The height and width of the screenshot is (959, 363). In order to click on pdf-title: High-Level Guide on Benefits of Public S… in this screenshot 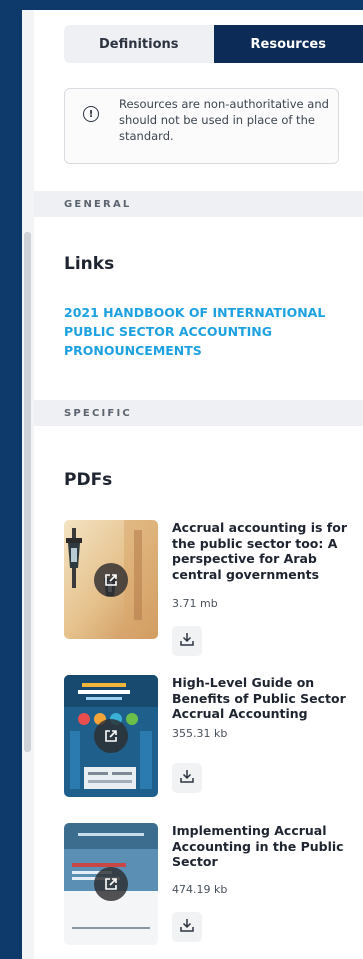, I will do `click(264, 698)`.